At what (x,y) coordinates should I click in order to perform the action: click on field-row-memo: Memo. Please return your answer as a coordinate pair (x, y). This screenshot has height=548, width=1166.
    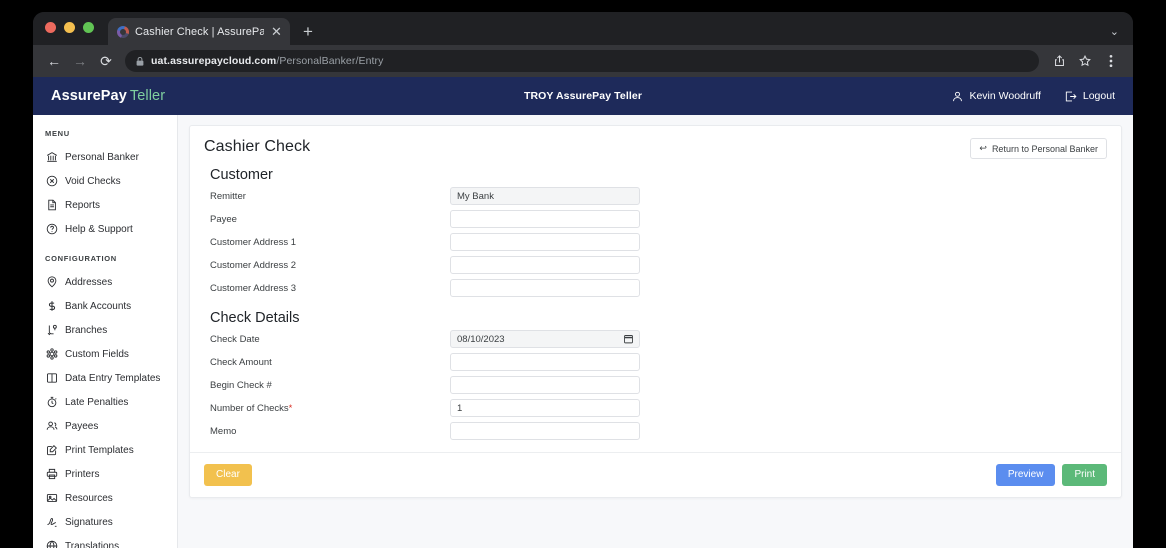
    Looking at the image, I should click on (655, 431).